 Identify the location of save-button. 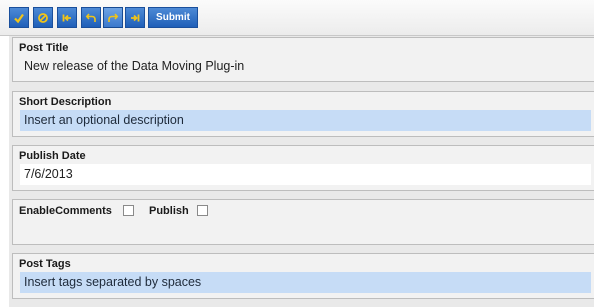
(19, 17).